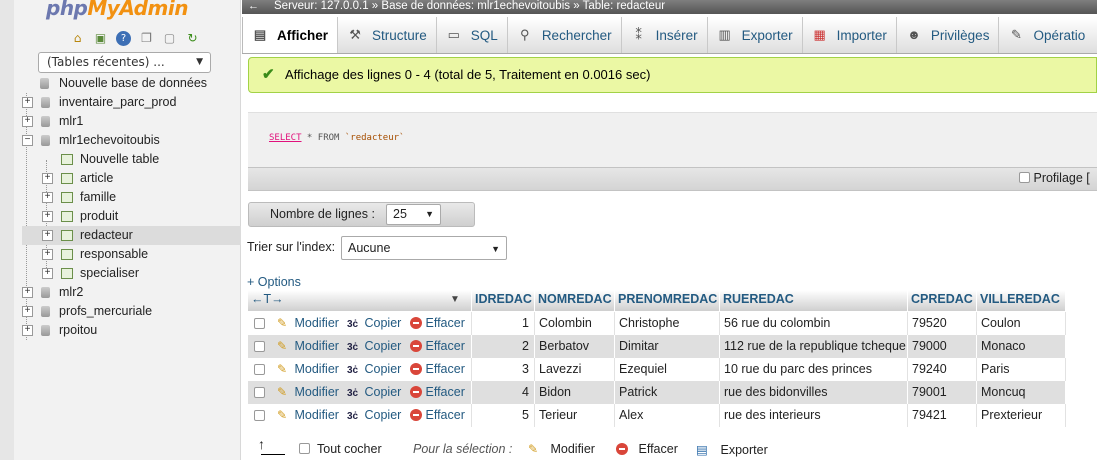  I want to click on table-cell-nomredac: Bidon, so click(575, 392).